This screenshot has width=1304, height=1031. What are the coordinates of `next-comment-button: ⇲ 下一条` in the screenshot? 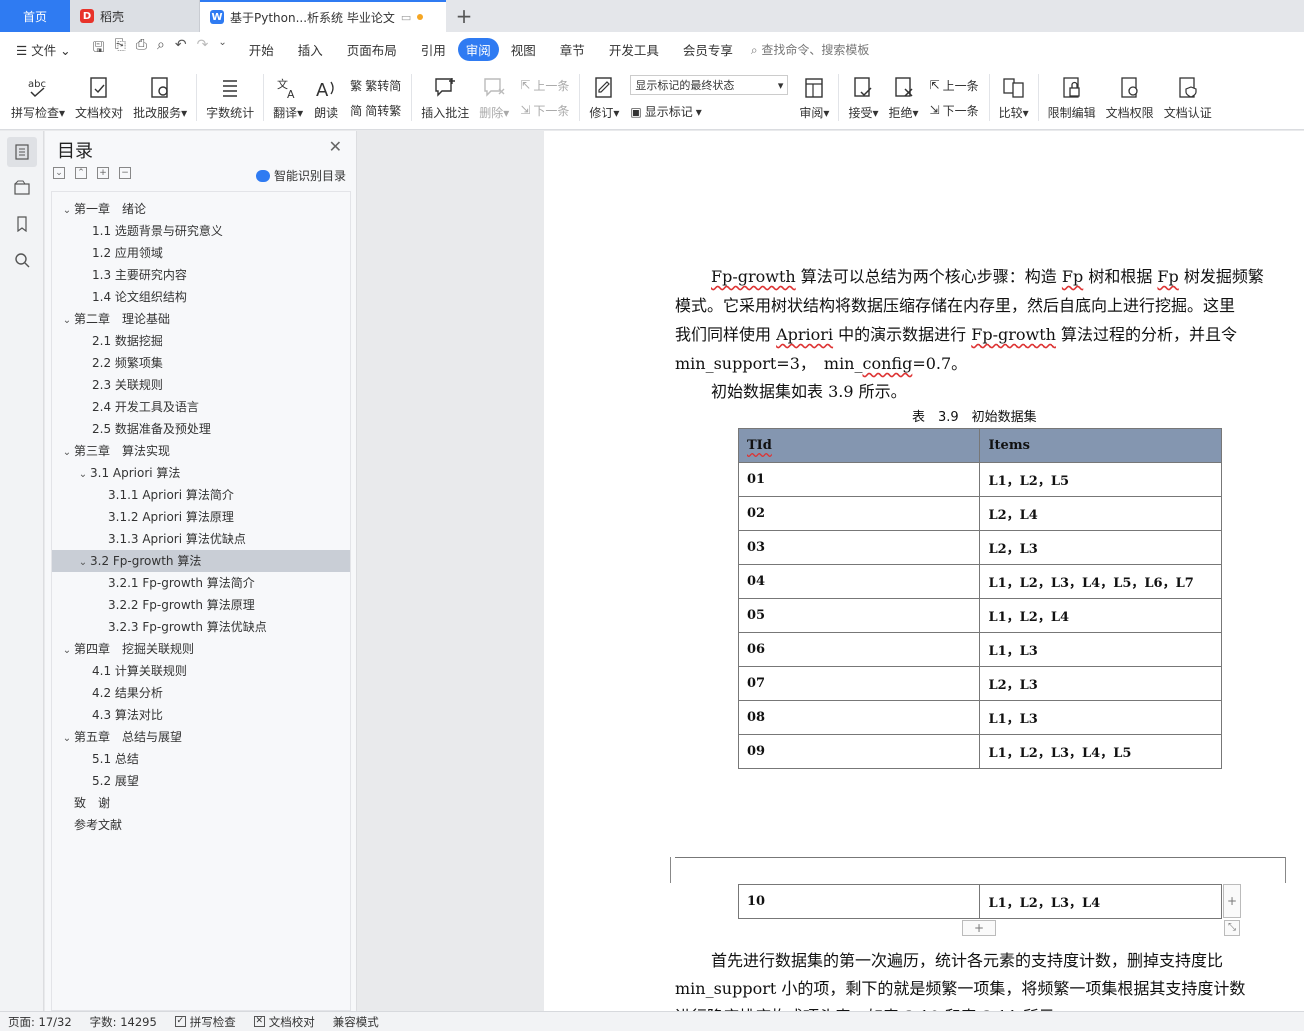 It's located at (544, 110).